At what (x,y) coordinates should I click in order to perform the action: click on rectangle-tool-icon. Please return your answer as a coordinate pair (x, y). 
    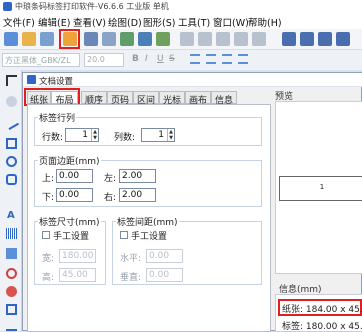
    Looking at the image, I should click on (11, 143).